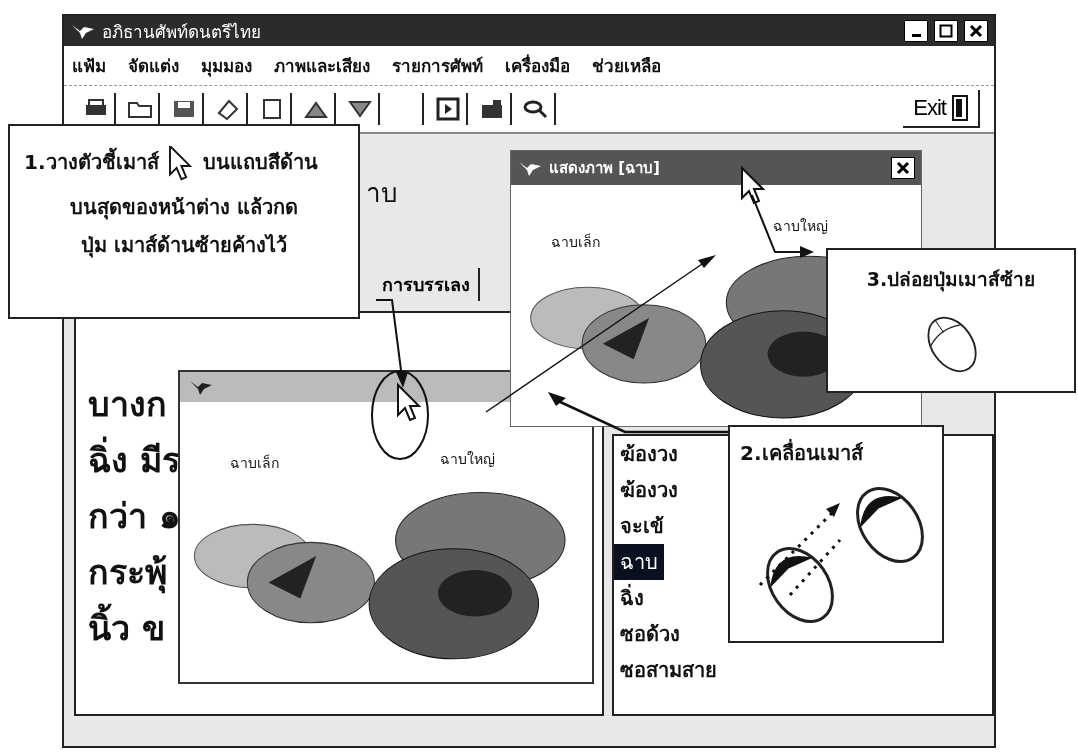 The image size is (1078, 752). What do you see at coordinates (960, 108) in the screenshot?
I see `door-icon` at bounding box center [960, 108].